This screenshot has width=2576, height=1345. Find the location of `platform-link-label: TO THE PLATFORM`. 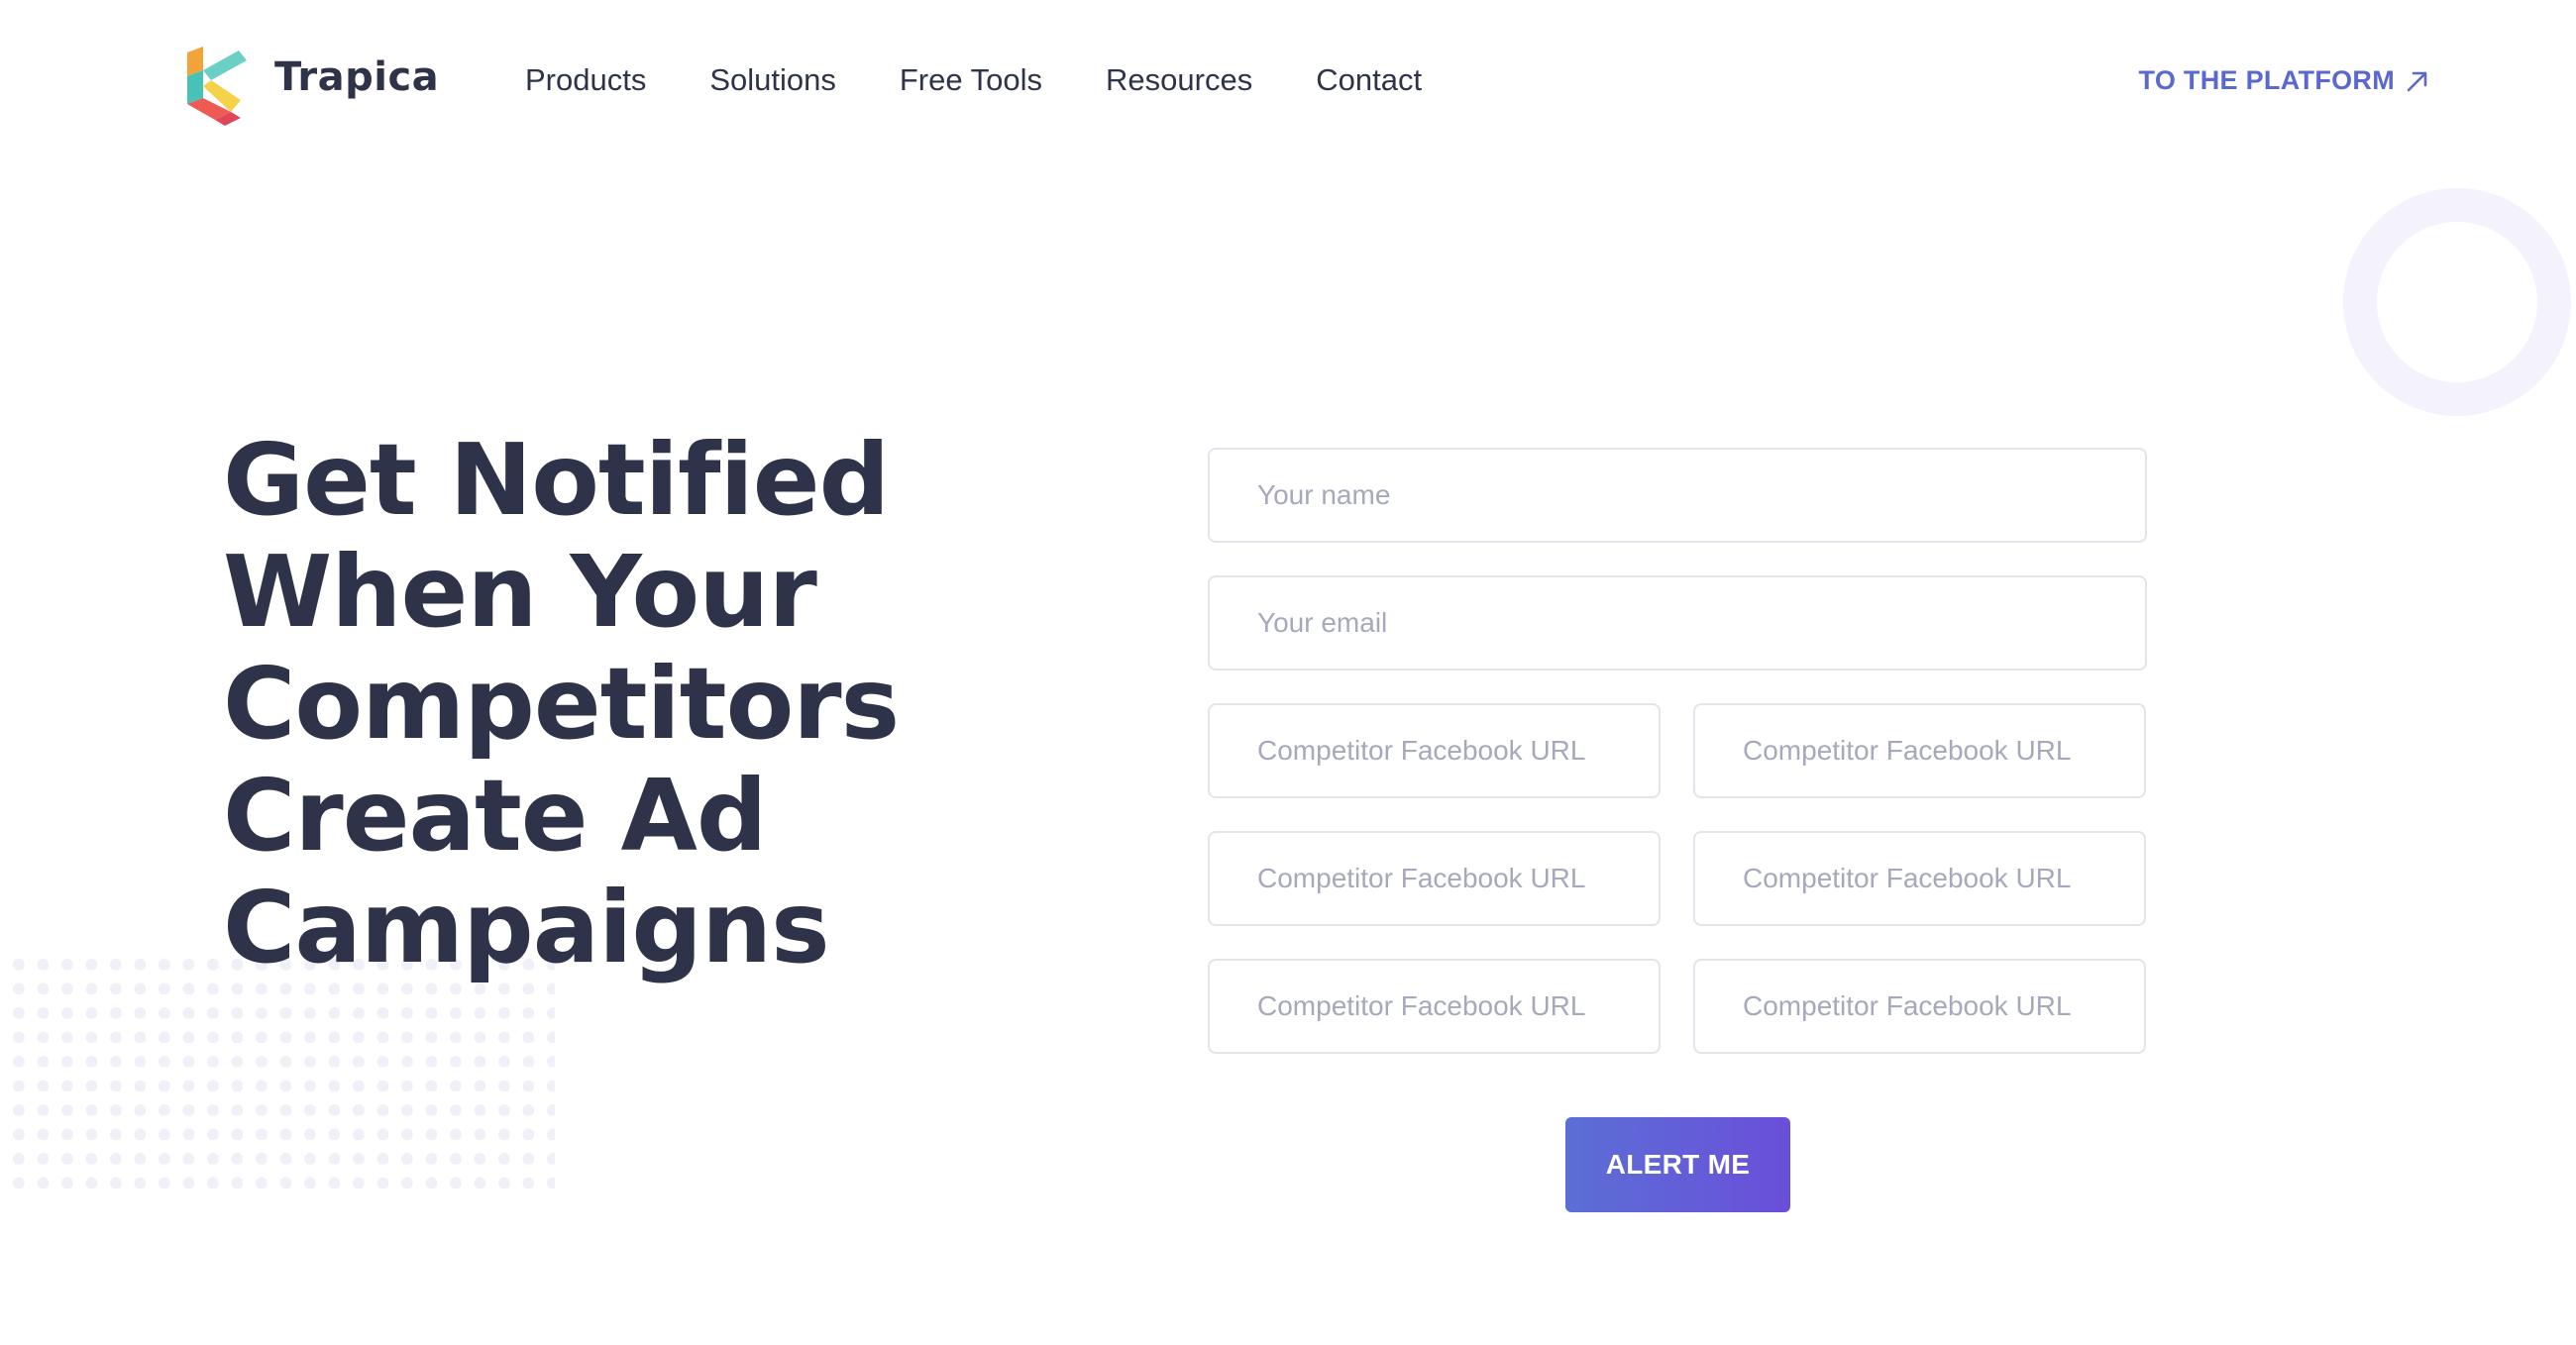

platform-link-label: TO THE PLATFORM is located at coordinates (2266, 80).